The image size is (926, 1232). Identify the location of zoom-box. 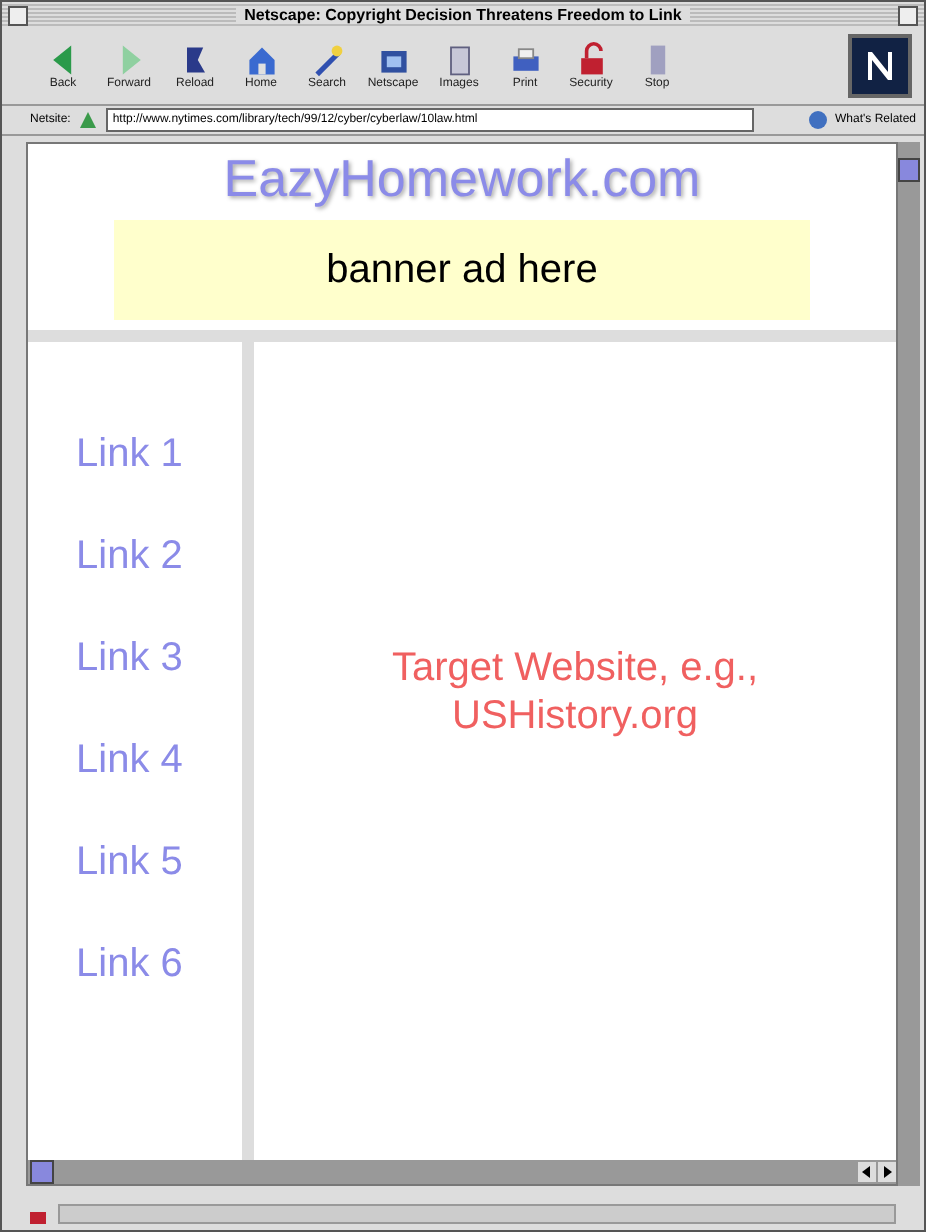
(908, 15).